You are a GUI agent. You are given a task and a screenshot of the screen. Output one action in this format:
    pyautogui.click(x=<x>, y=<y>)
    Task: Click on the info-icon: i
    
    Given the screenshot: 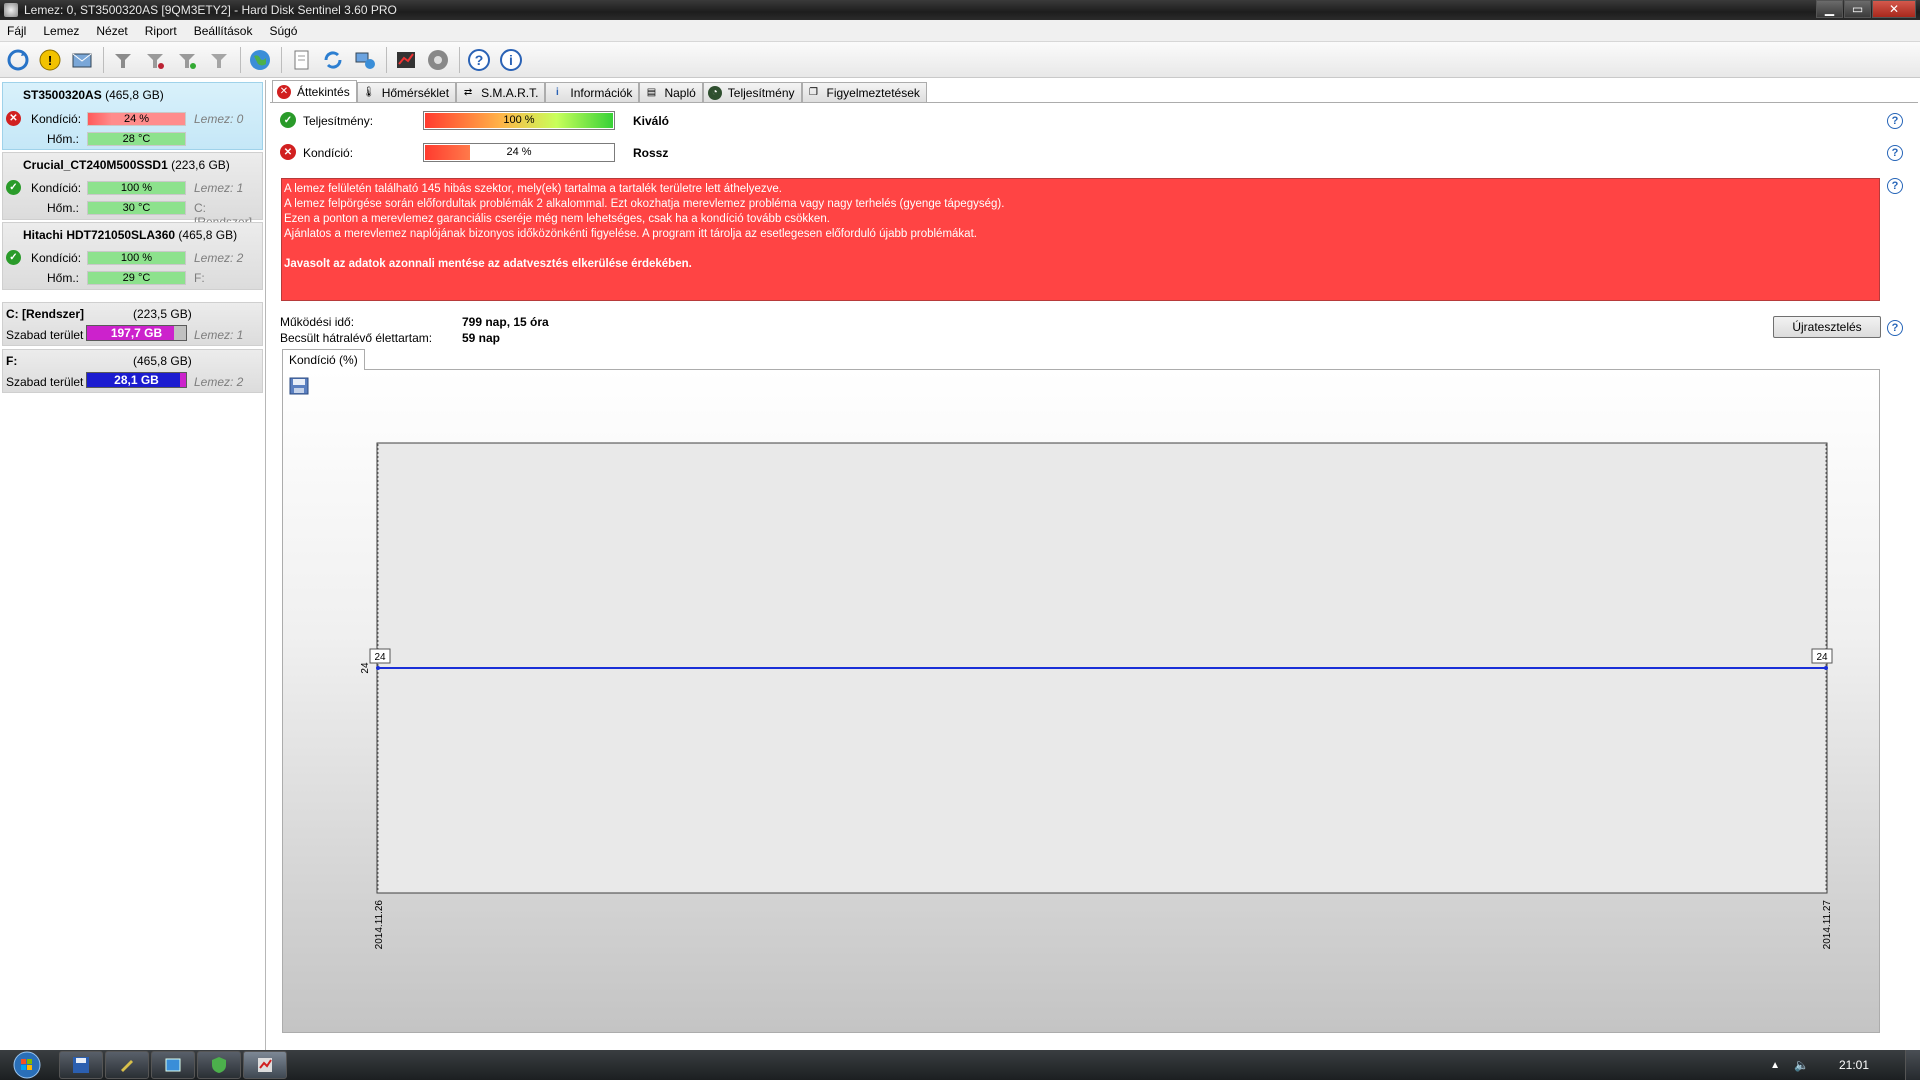 What is the action you would take?
    pyautogui.click(x=511, y=60)
    